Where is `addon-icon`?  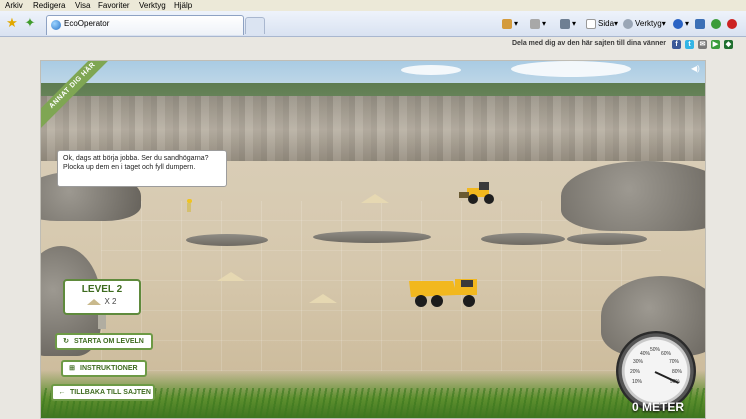
addon-icon is located at coordinates (732, 23).